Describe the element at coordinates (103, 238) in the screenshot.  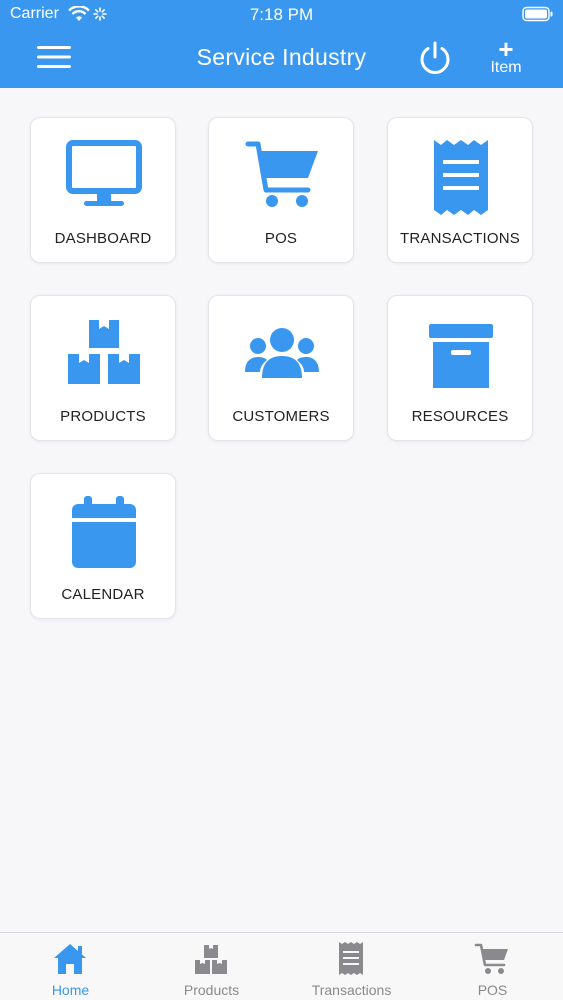
I see `tile-label: DASHBOARD` at that location.